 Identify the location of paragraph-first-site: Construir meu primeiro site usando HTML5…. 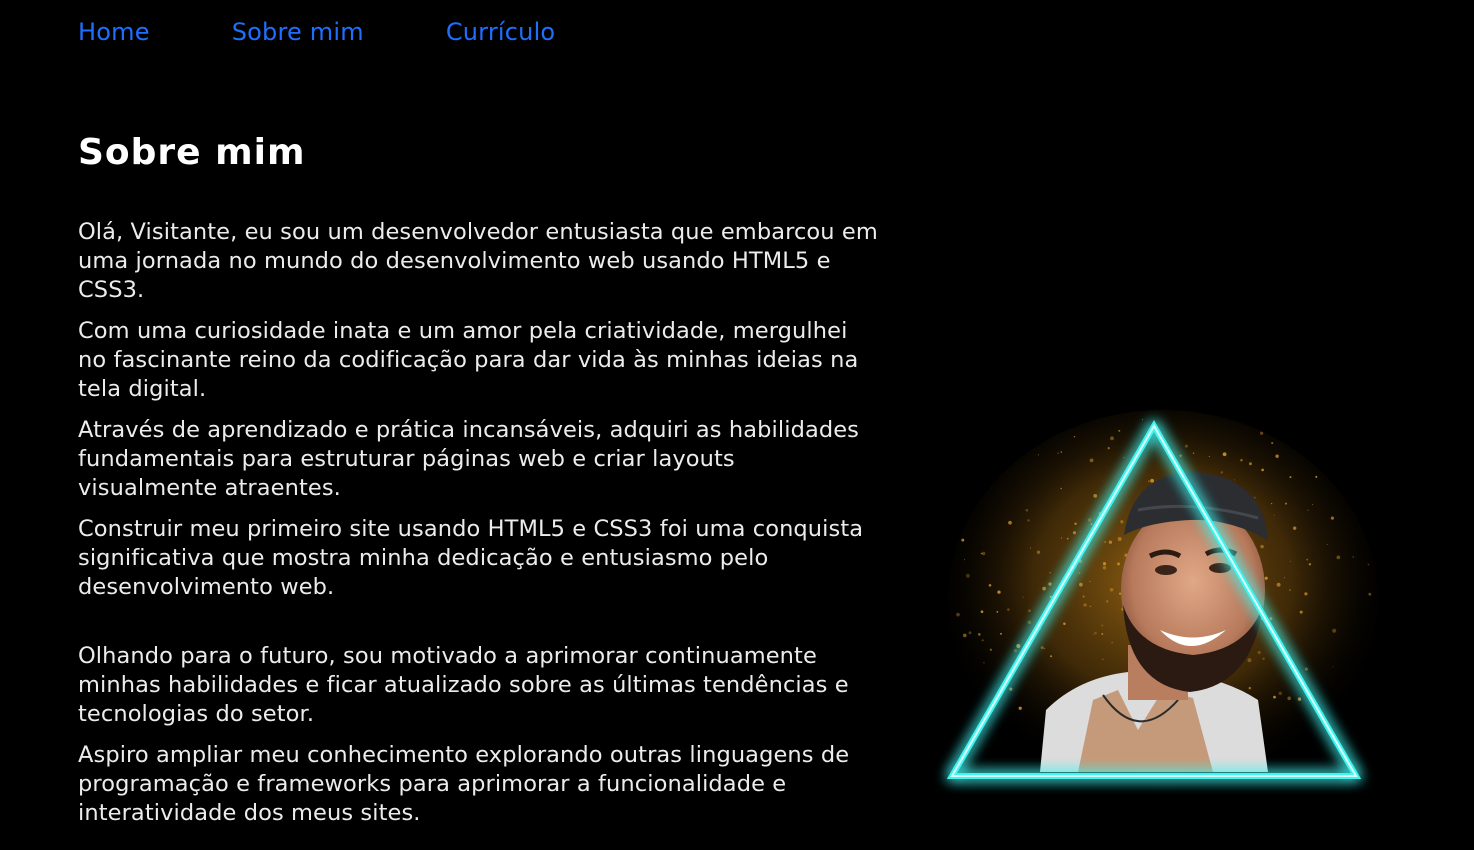
(471, 558).